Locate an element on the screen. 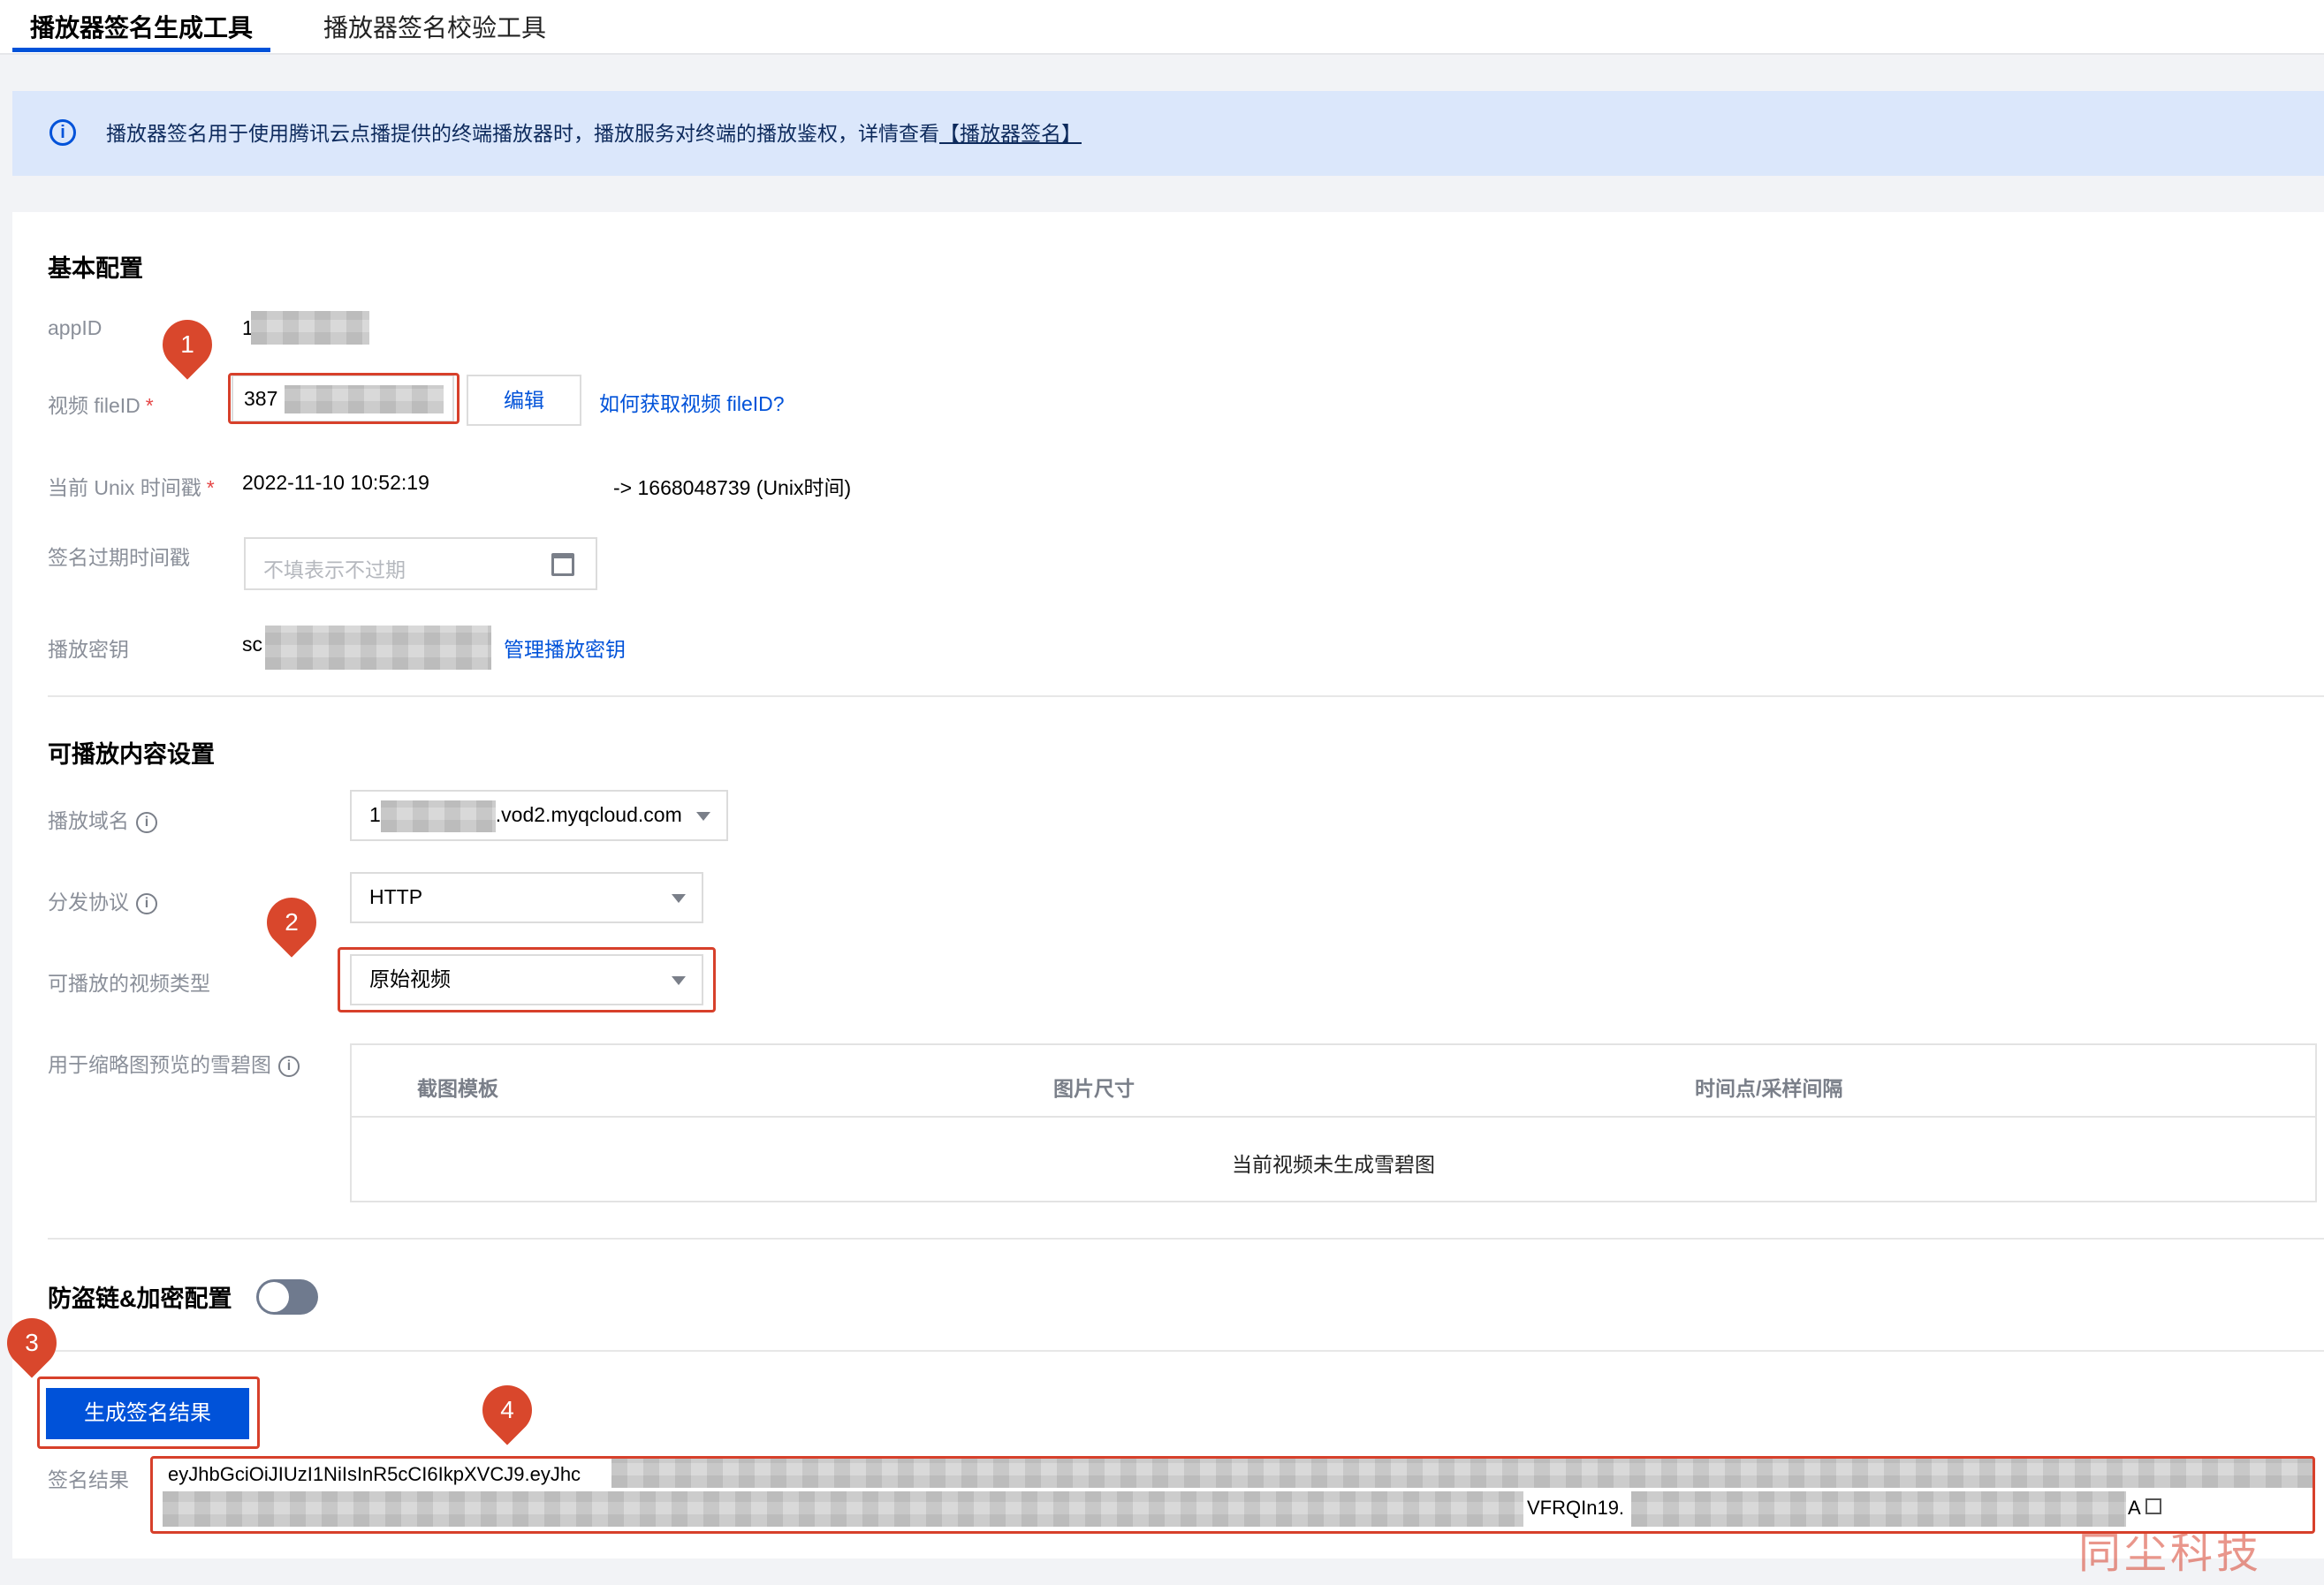  sprite-help-icon: i is located at coordinates (289, 1066).